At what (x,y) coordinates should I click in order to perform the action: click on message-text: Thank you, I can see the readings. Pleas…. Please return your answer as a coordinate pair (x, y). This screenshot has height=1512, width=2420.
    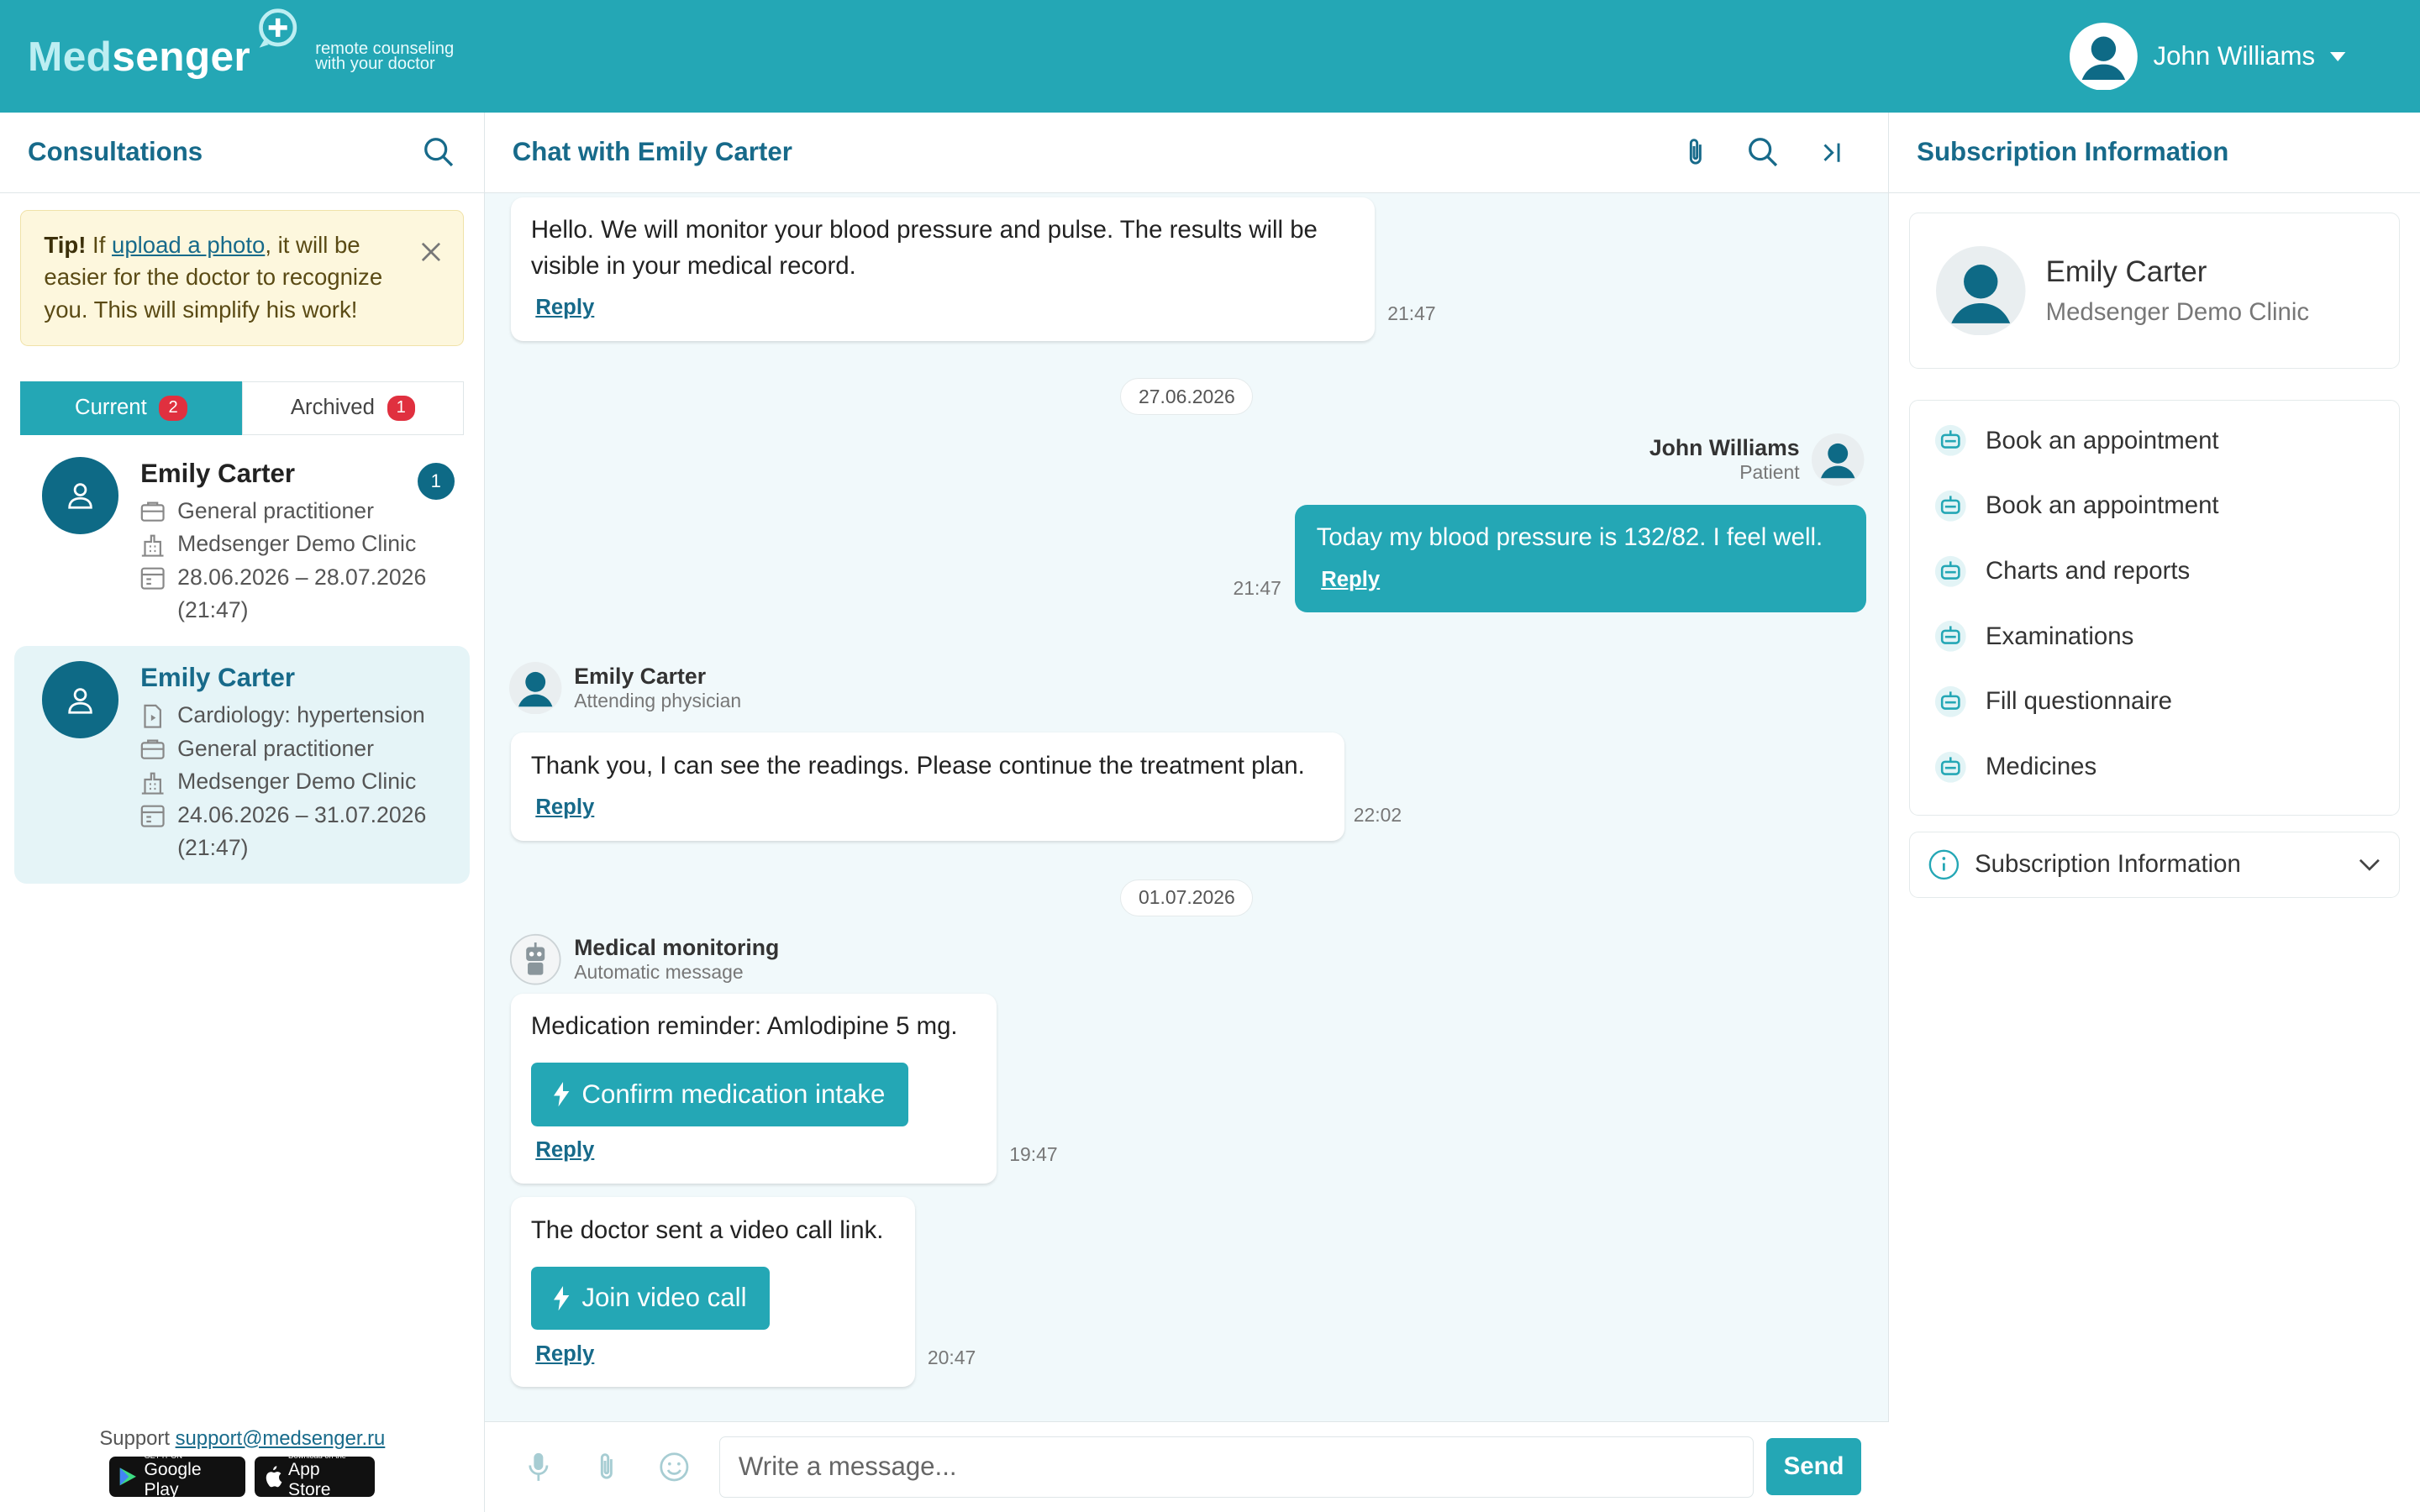
    Looking at the image, I should click on (917, 765).